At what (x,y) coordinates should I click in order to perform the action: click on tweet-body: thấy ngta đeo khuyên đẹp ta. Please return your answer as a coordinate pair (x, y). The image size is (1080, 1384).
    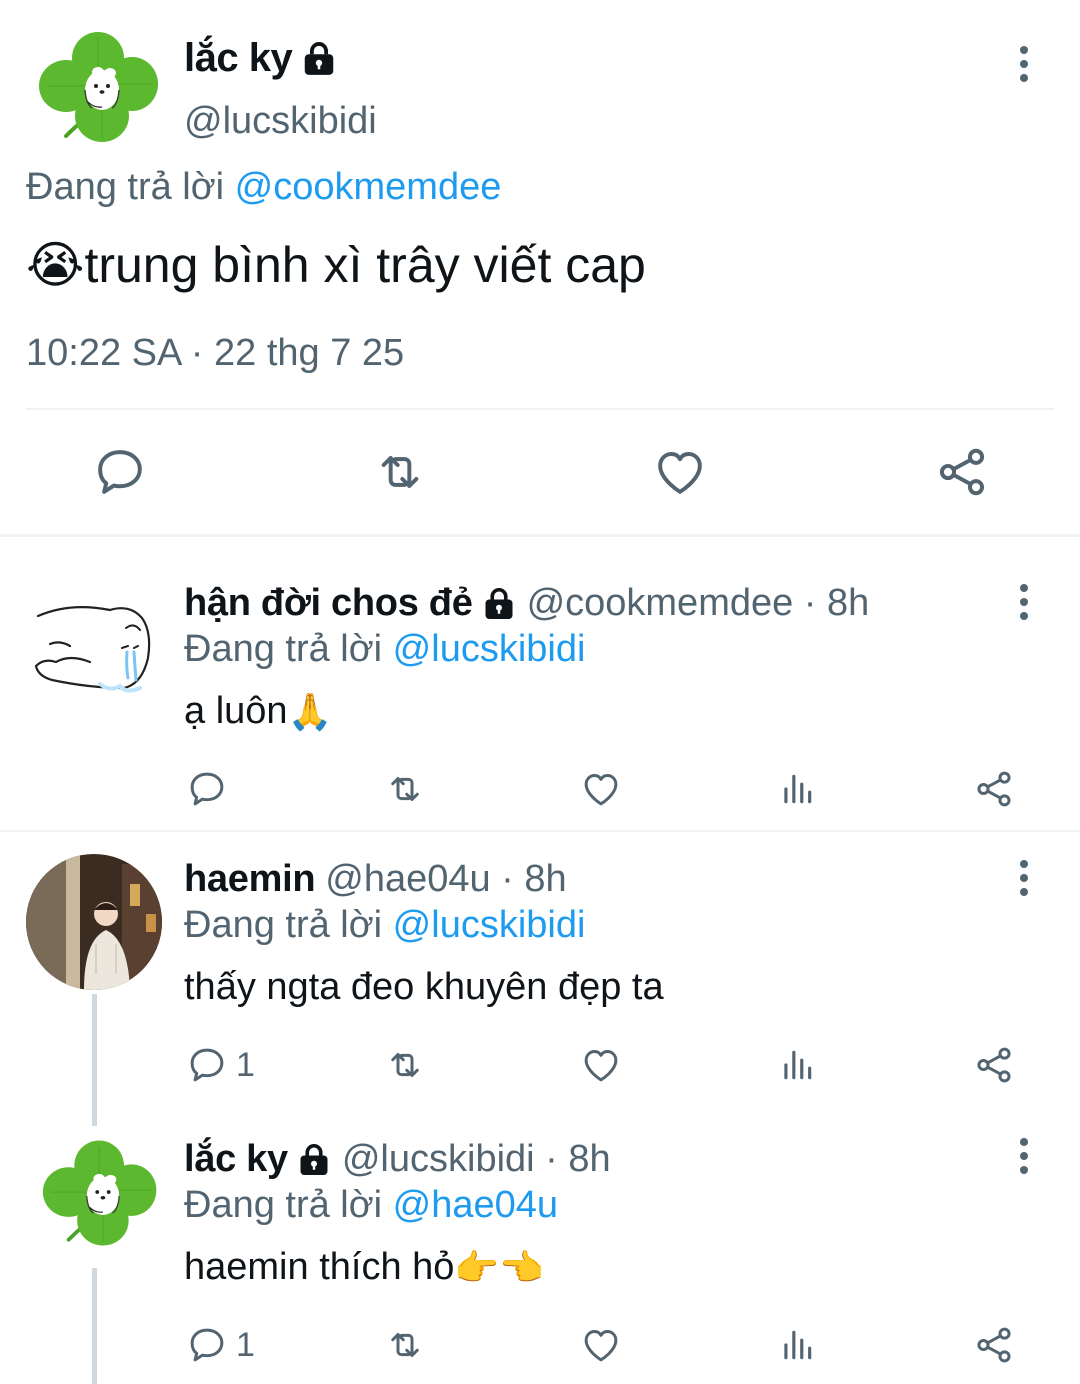
    Looking at the image, I should click on (424, 987).